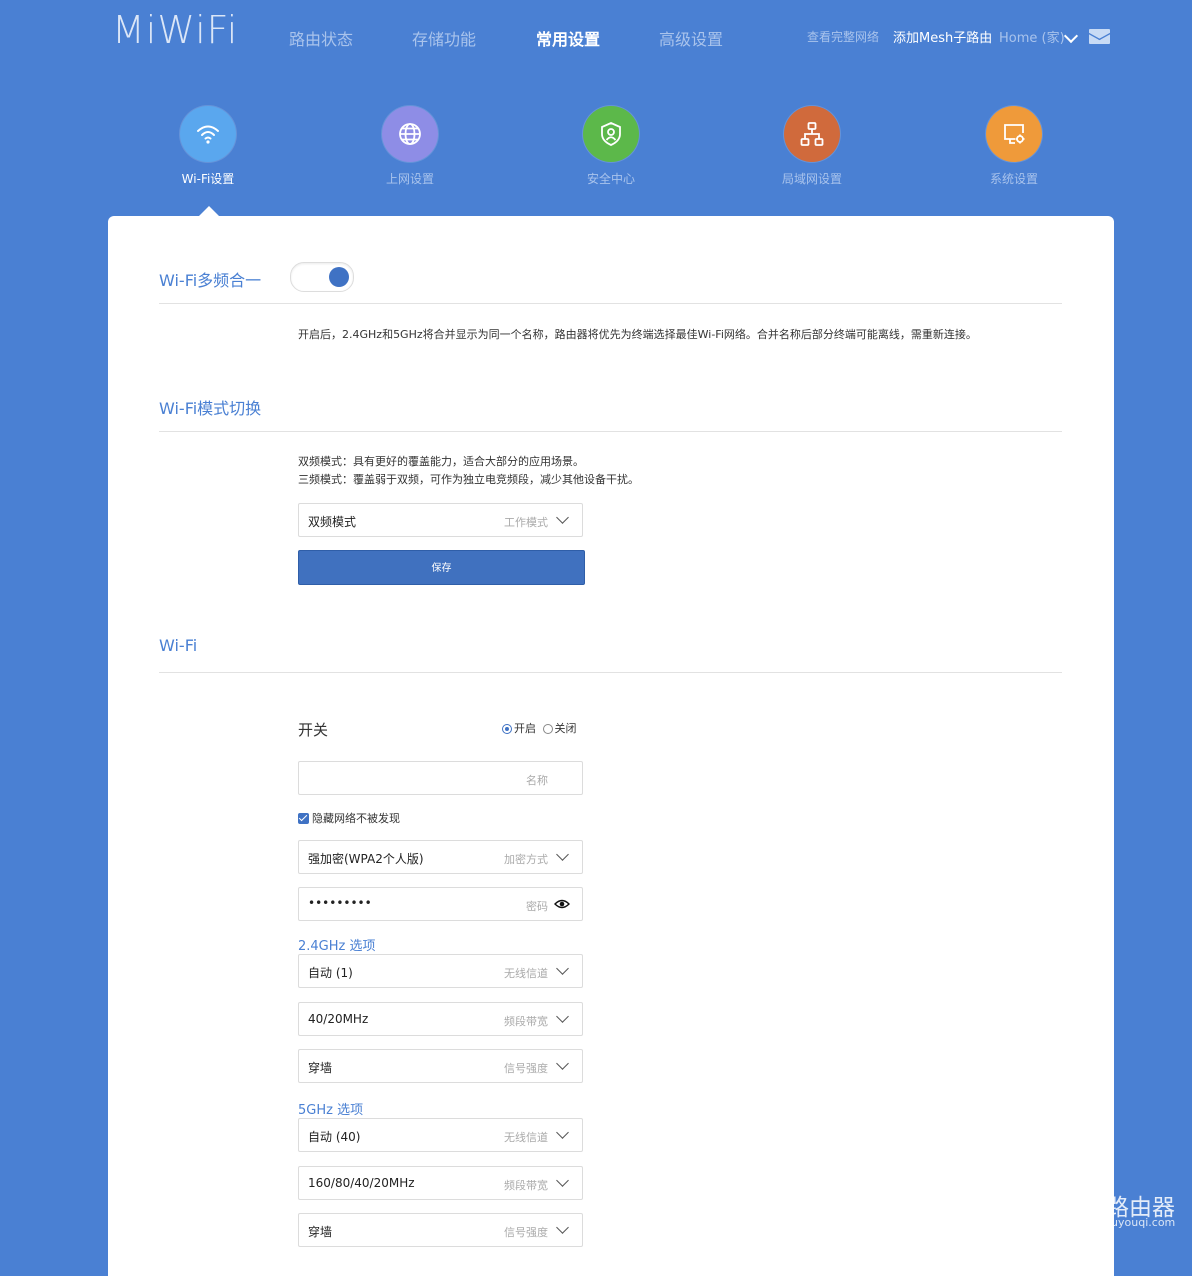 This screenshot has width=1192, height=1276. Describe the element at coordinates (440, 904) in the screenshot. I see `password-input: ••••••••• 密码` at that location.